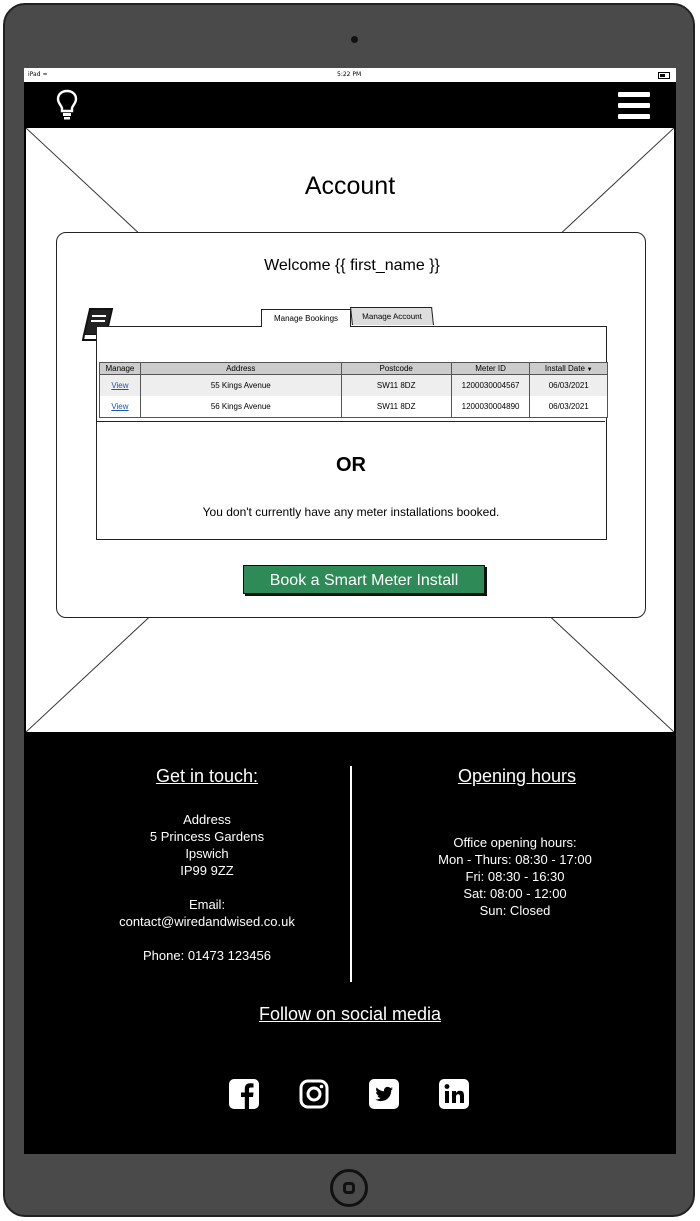 The width and height of the screenshot is (700, 1221). I want to click on page-title: Account, so click(350, 186).